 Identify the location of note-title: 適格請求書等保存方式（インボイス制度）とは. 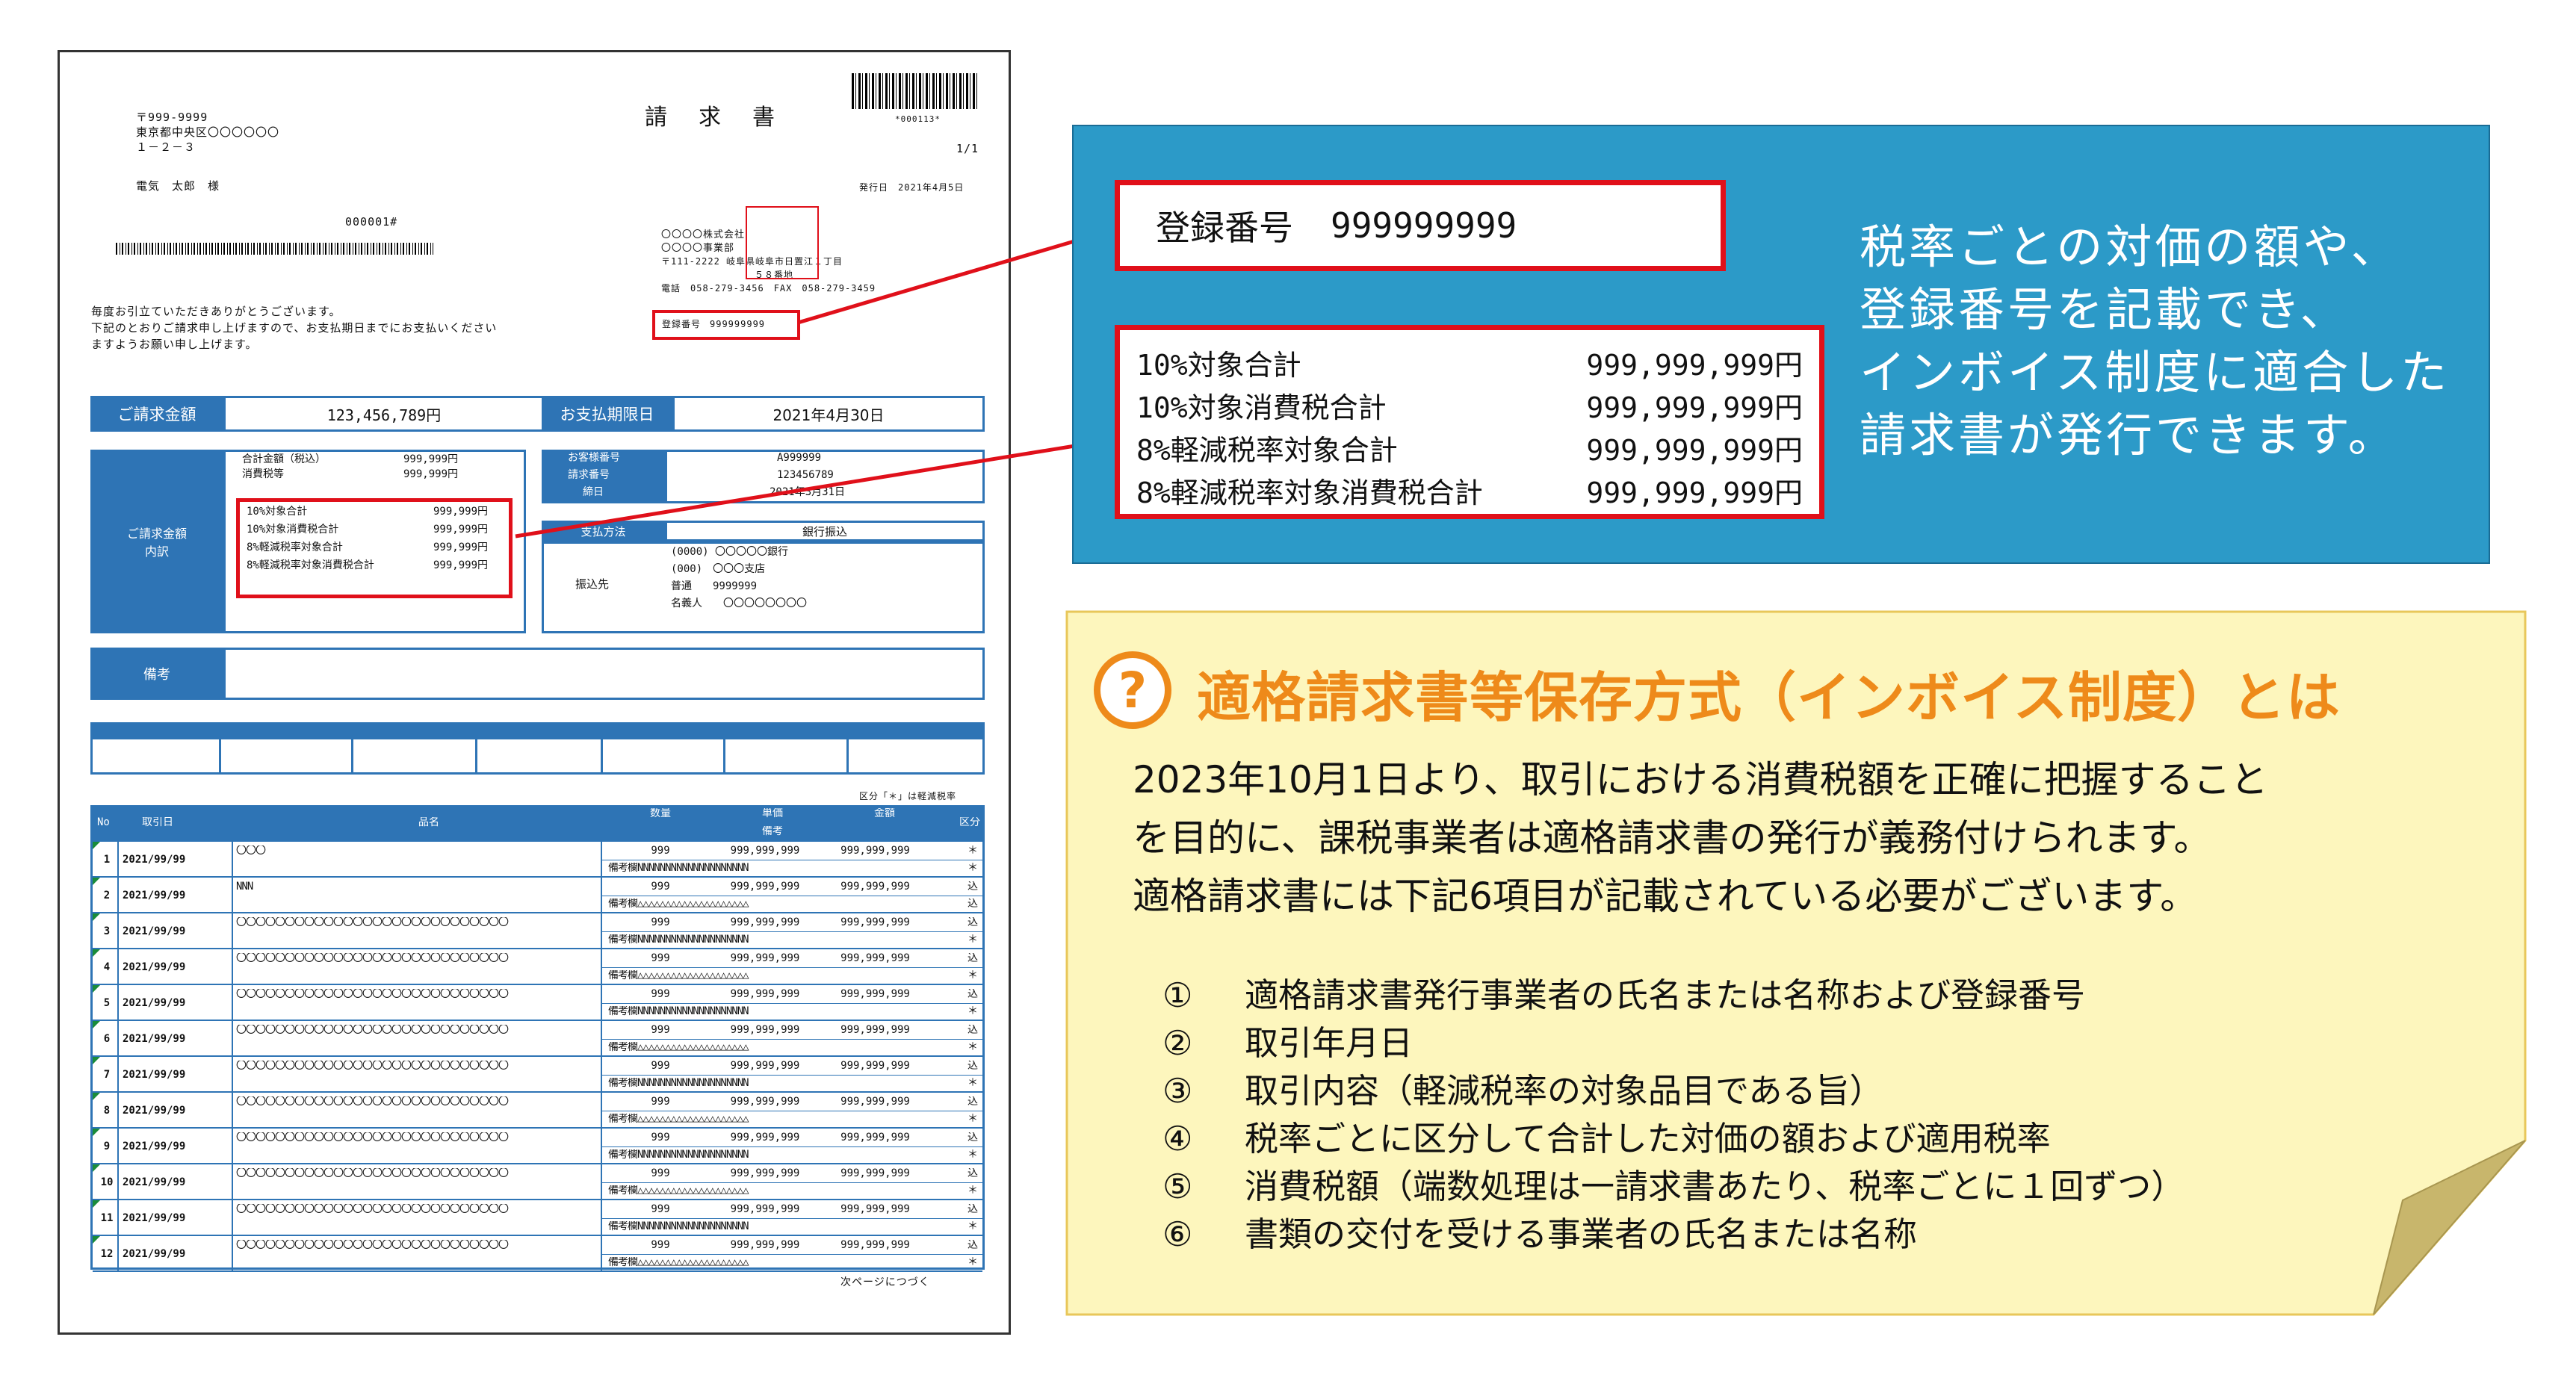
(1769, 697).